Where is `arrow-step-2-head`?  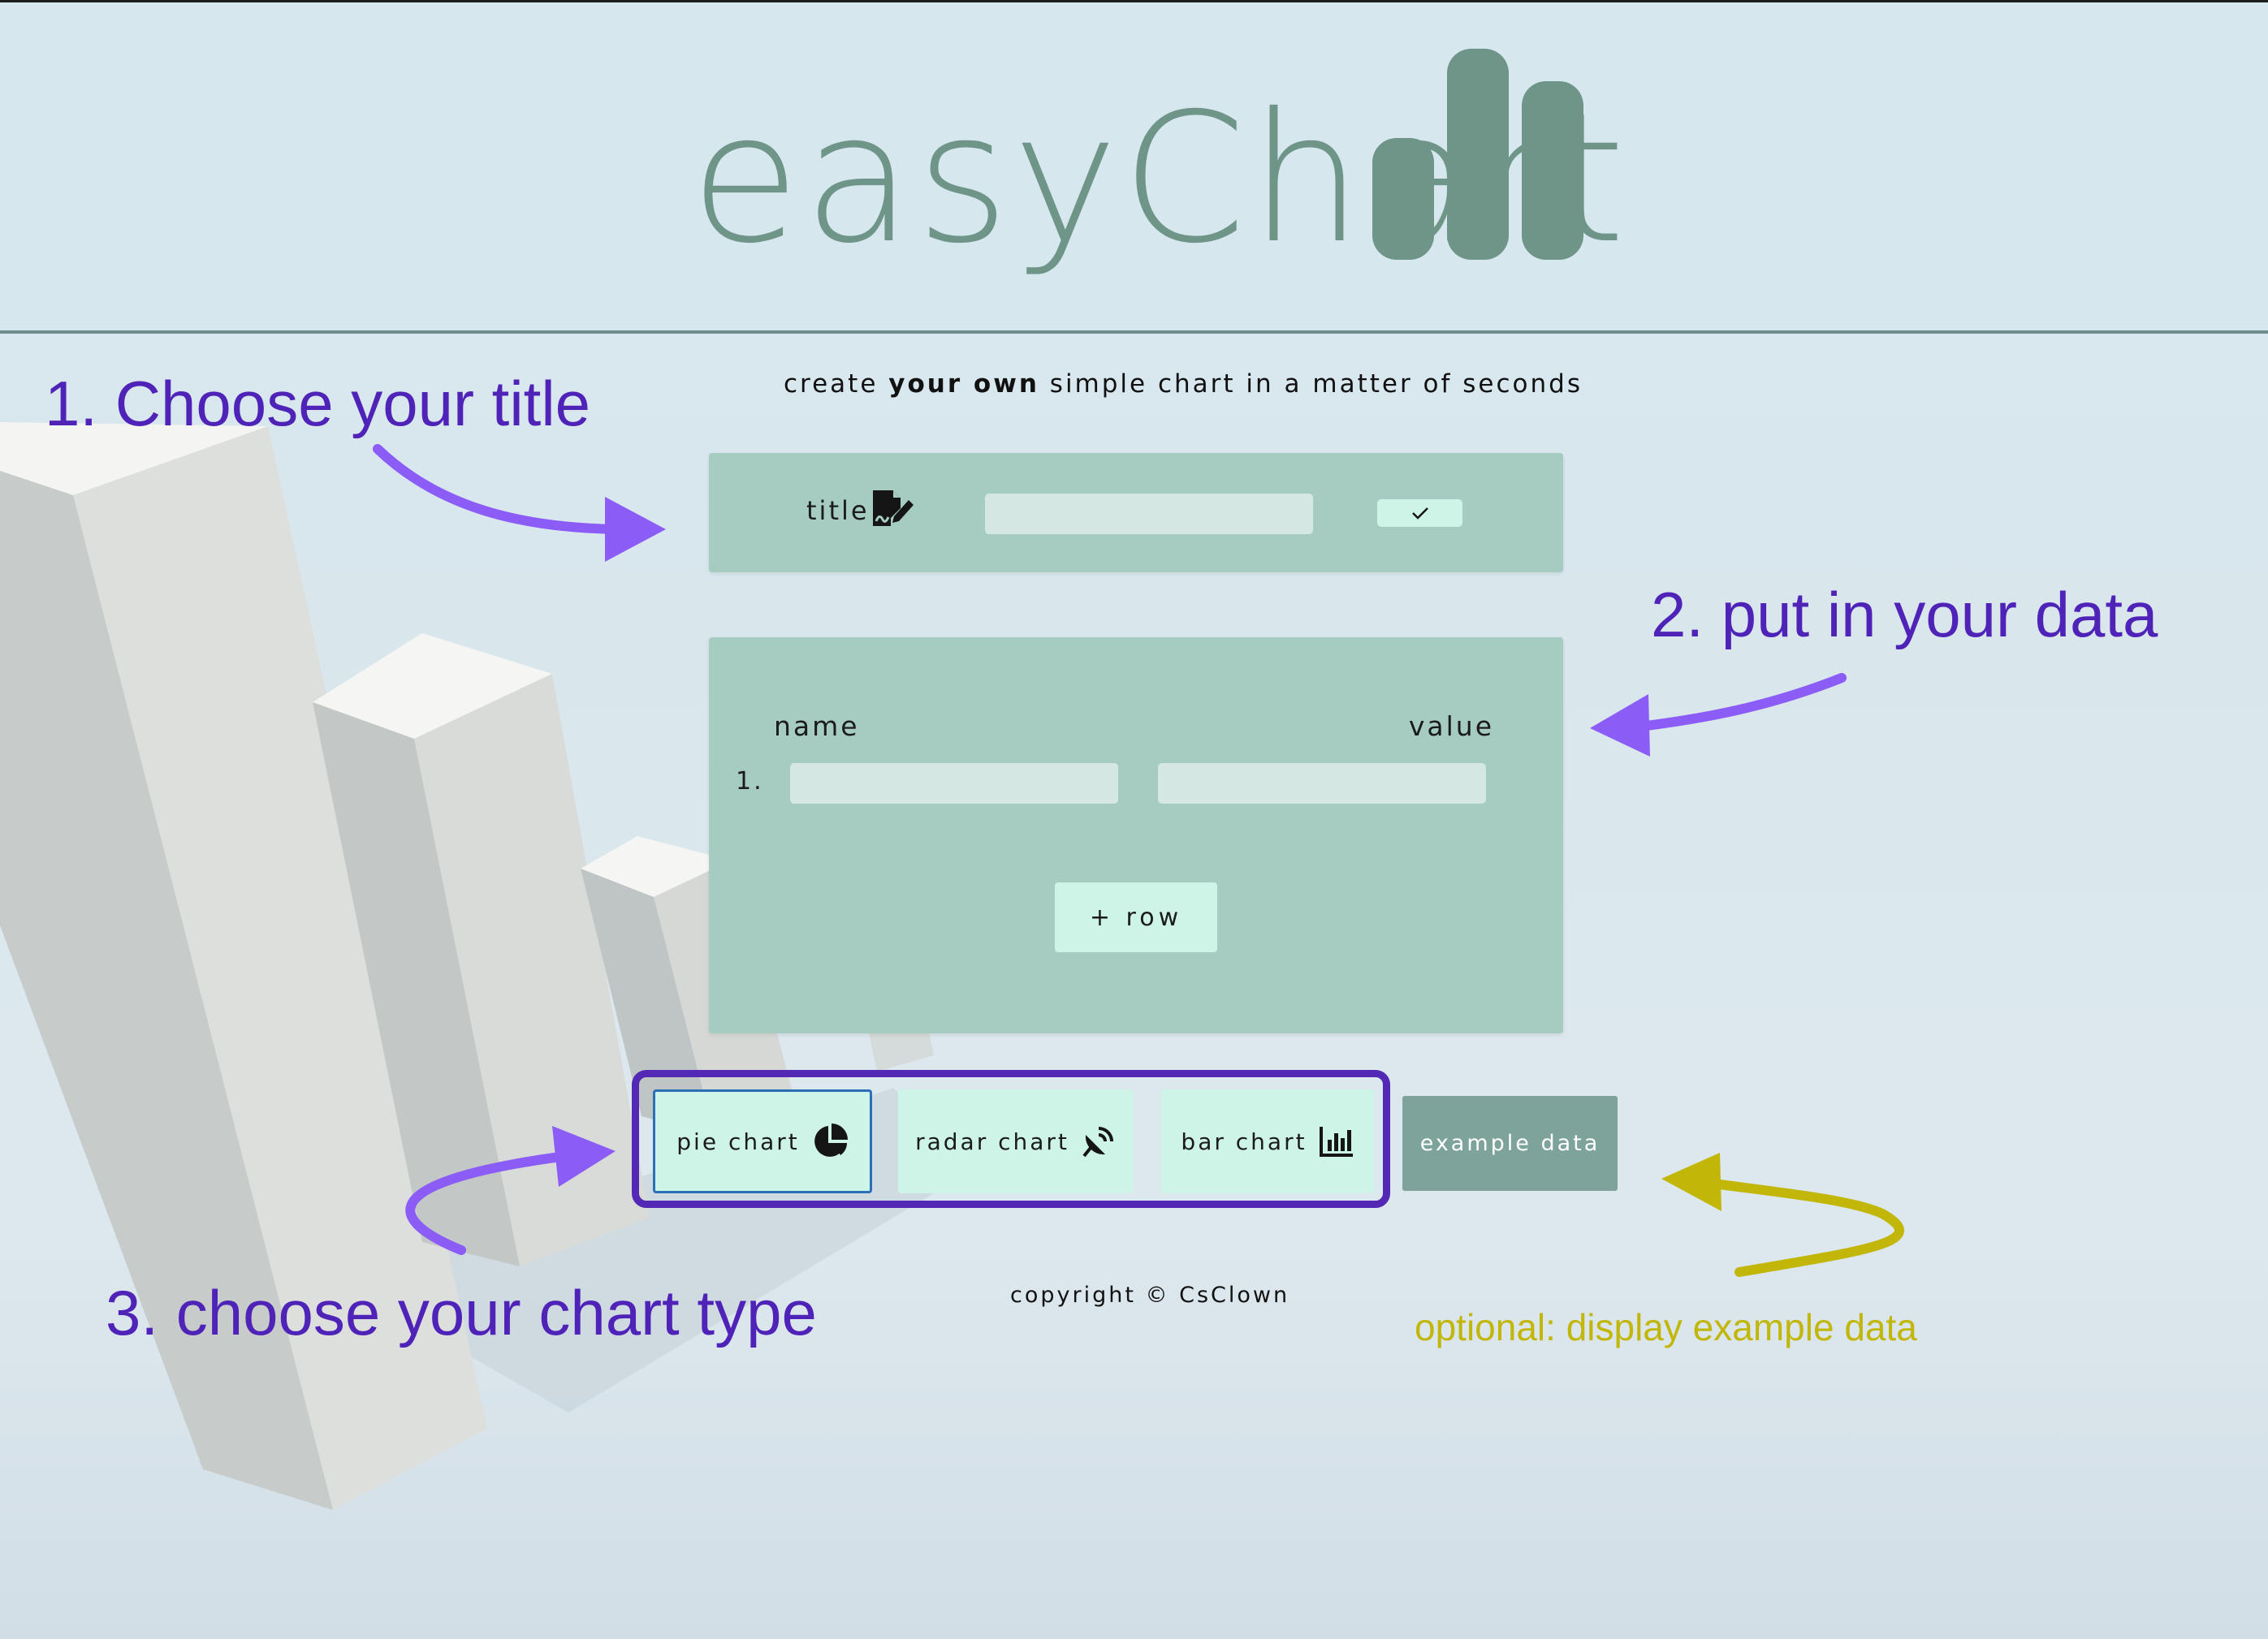
arrow-step-2-head is located at coordinates (1620, 725).